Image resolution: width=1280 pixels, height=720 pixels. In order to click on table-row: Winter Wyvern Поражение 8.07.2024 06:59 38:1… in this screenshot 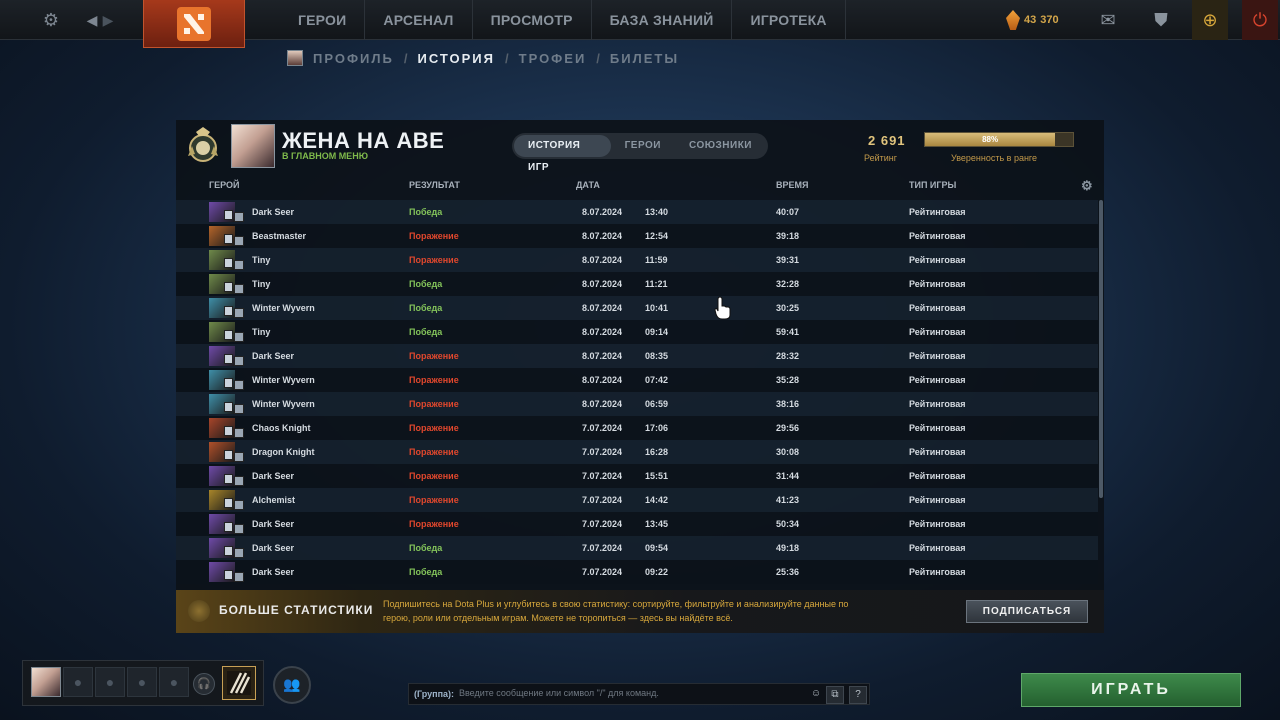, I will do `click(637, 404)`.